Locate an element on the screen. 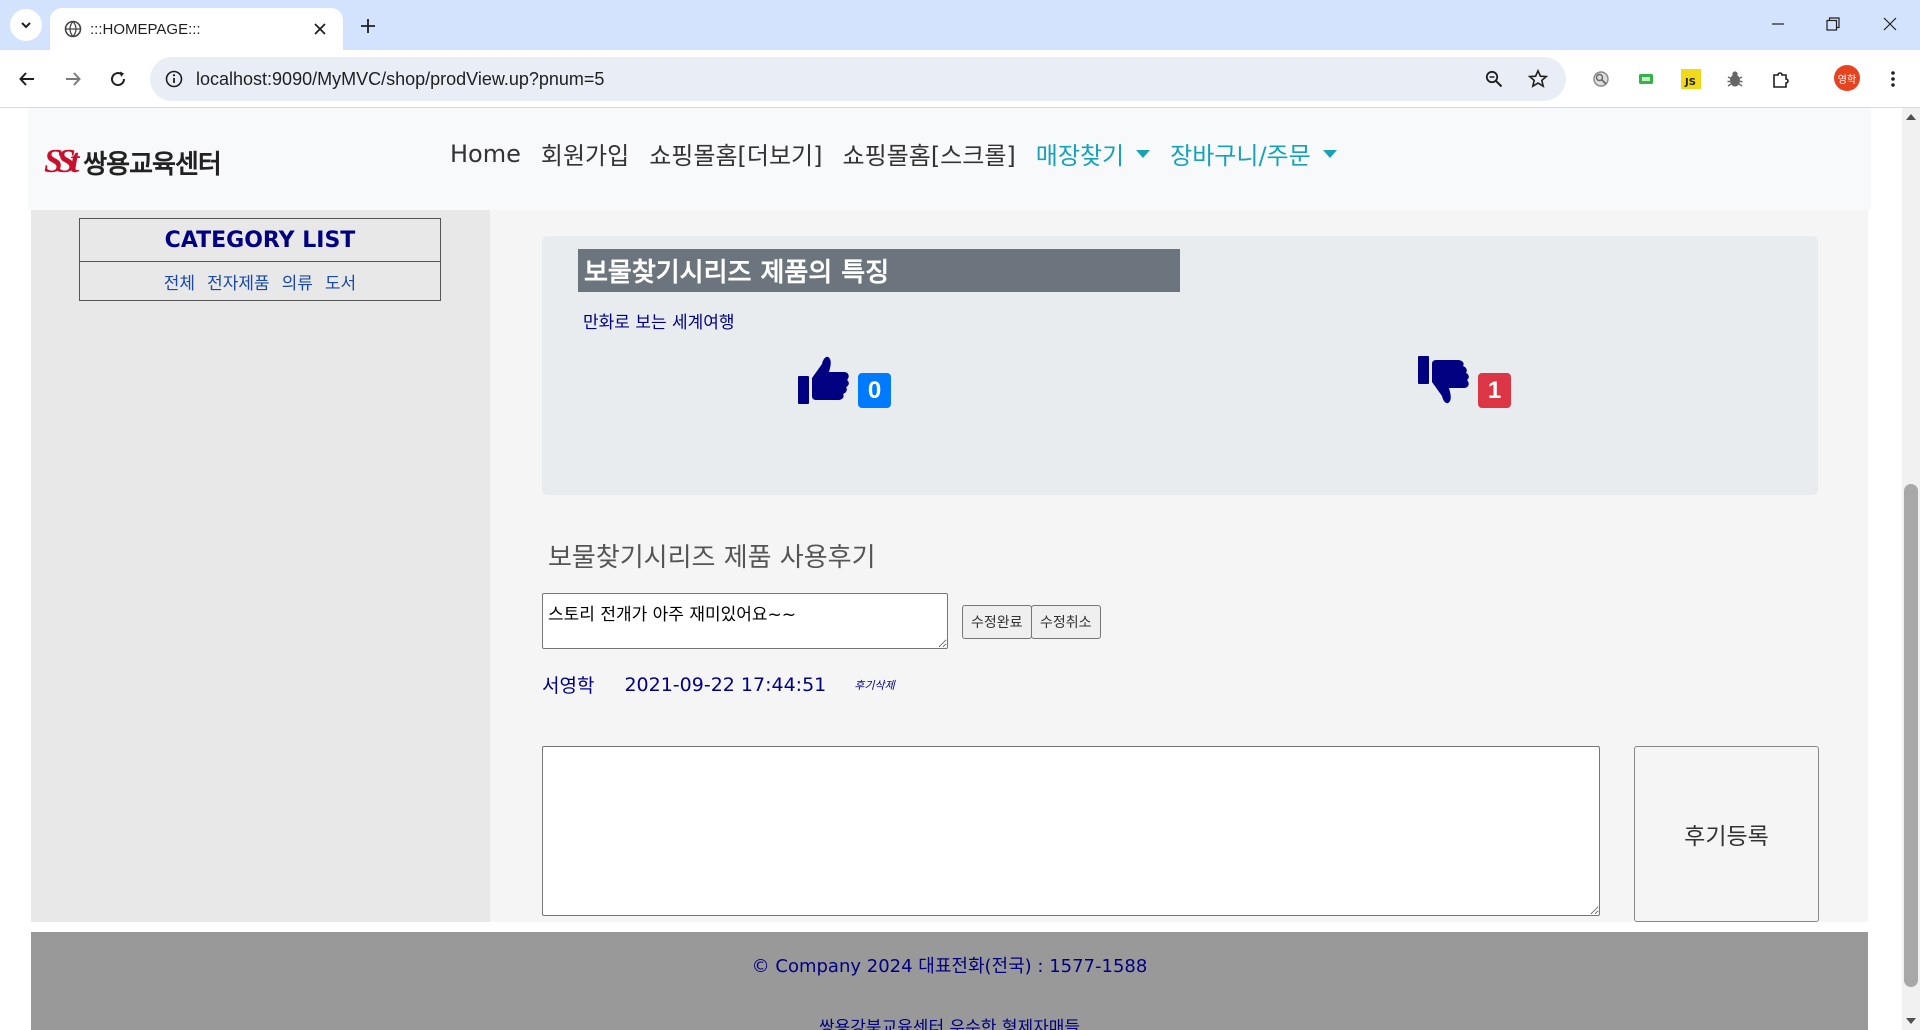  scrollbar-thumb is located at coordinates (1911, 735).